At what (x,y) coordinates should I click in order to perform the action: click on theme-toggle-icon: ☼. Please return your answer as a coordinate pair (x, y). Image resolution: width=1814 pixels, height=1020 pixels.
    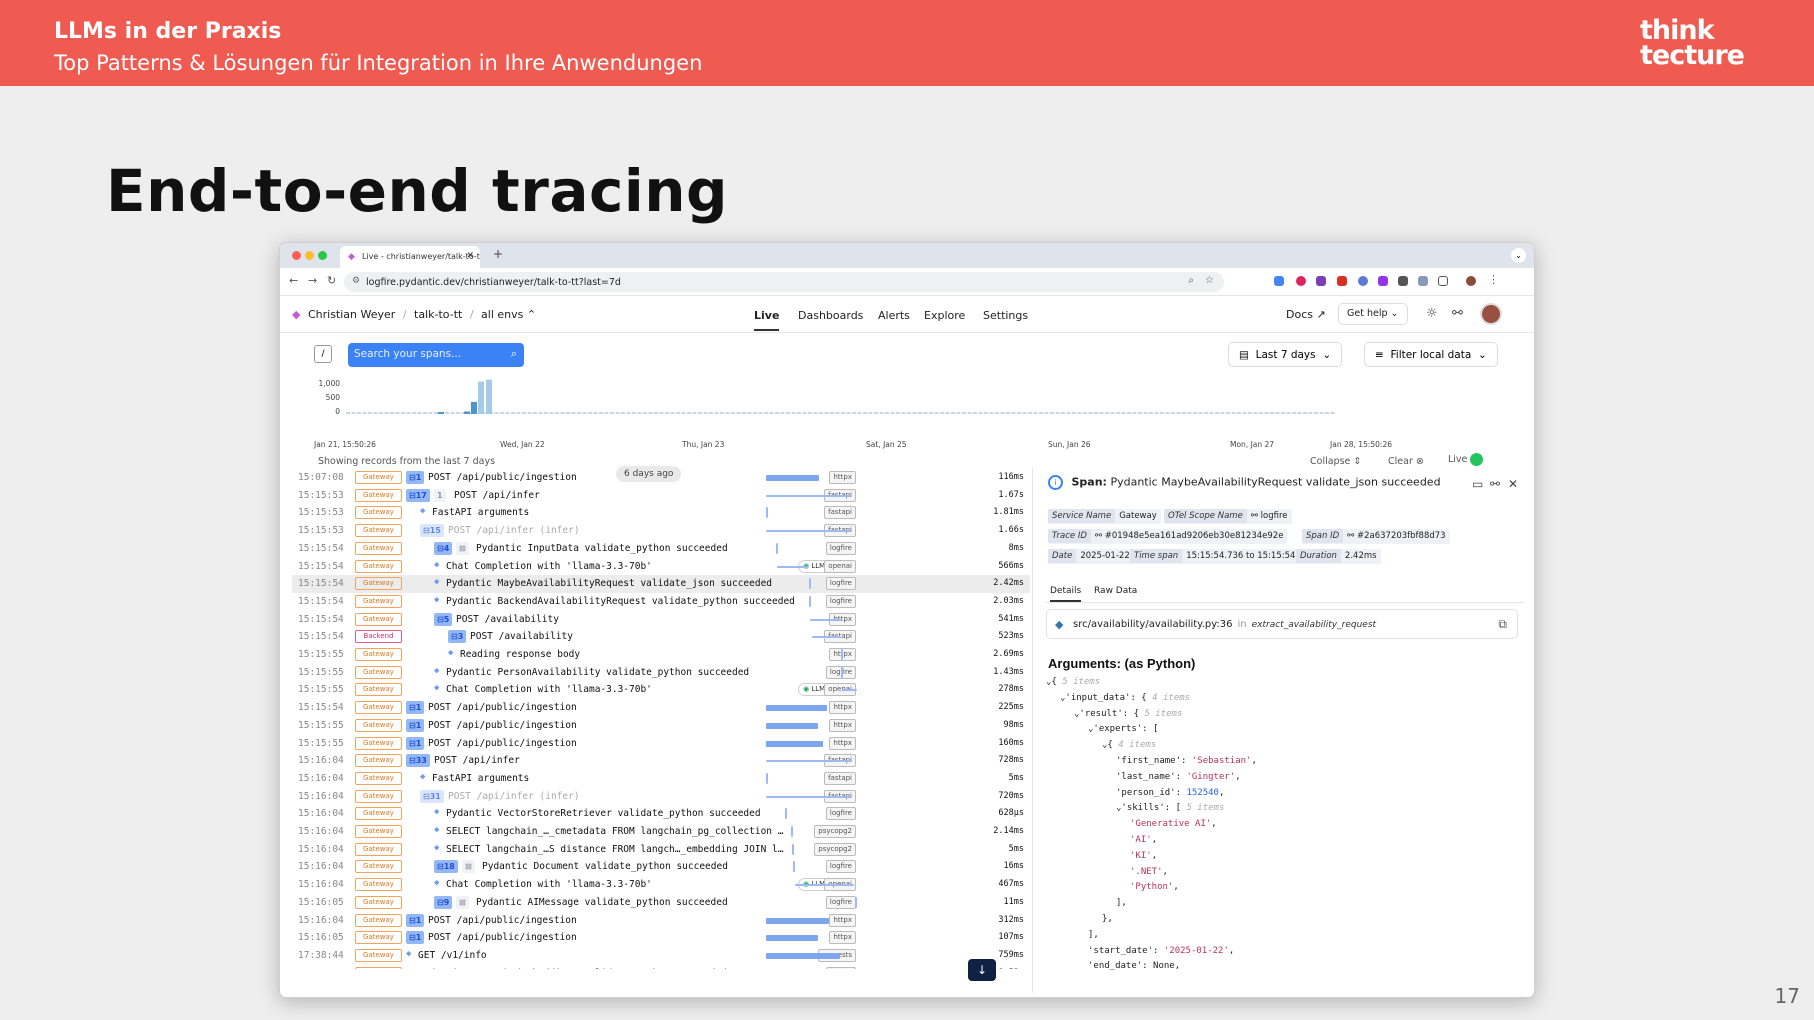
    Looking at the image, I should click on (1432, 313).